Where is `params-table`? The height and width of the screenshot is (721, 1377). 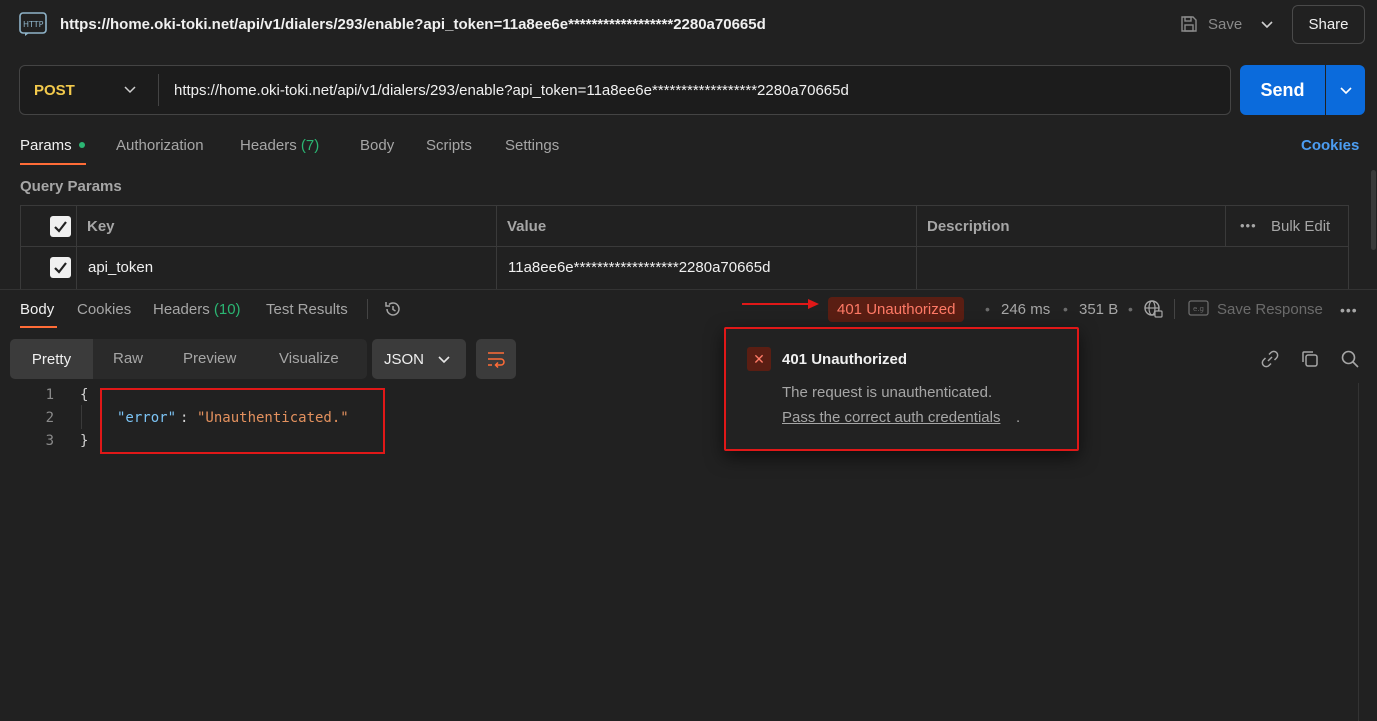
params-table is located at coordinates (684, 247).